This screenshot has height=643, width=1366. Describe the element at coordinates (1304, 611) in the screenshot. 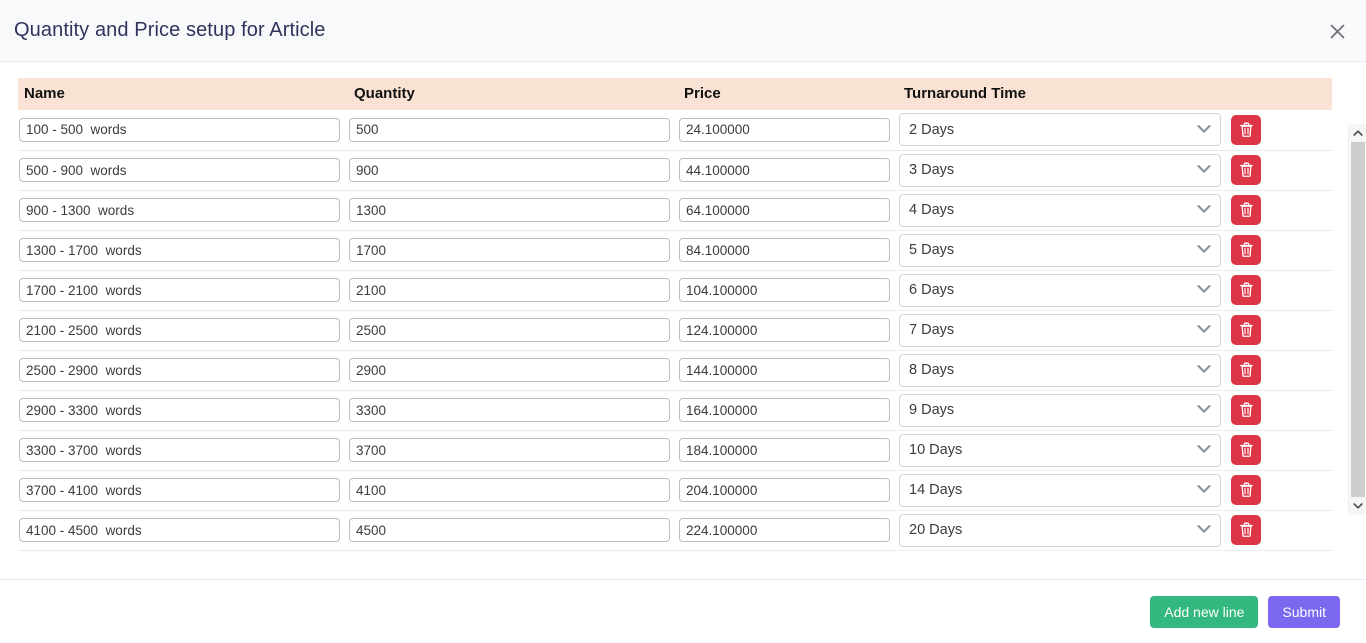

I see `submit-button: Submit` at that location.